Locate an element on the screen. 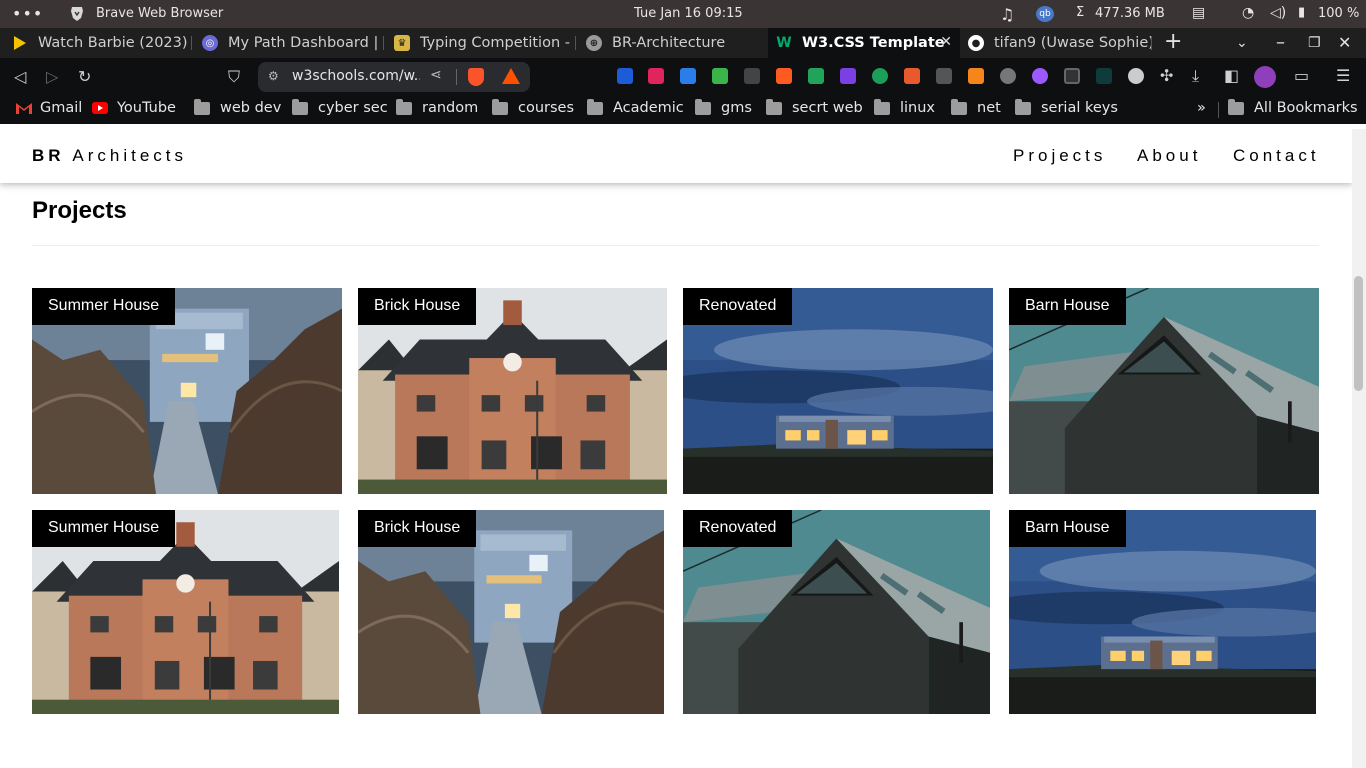 The image size is (1366, 768). scrollbar-thumb is located at coordinates (1358, 333).